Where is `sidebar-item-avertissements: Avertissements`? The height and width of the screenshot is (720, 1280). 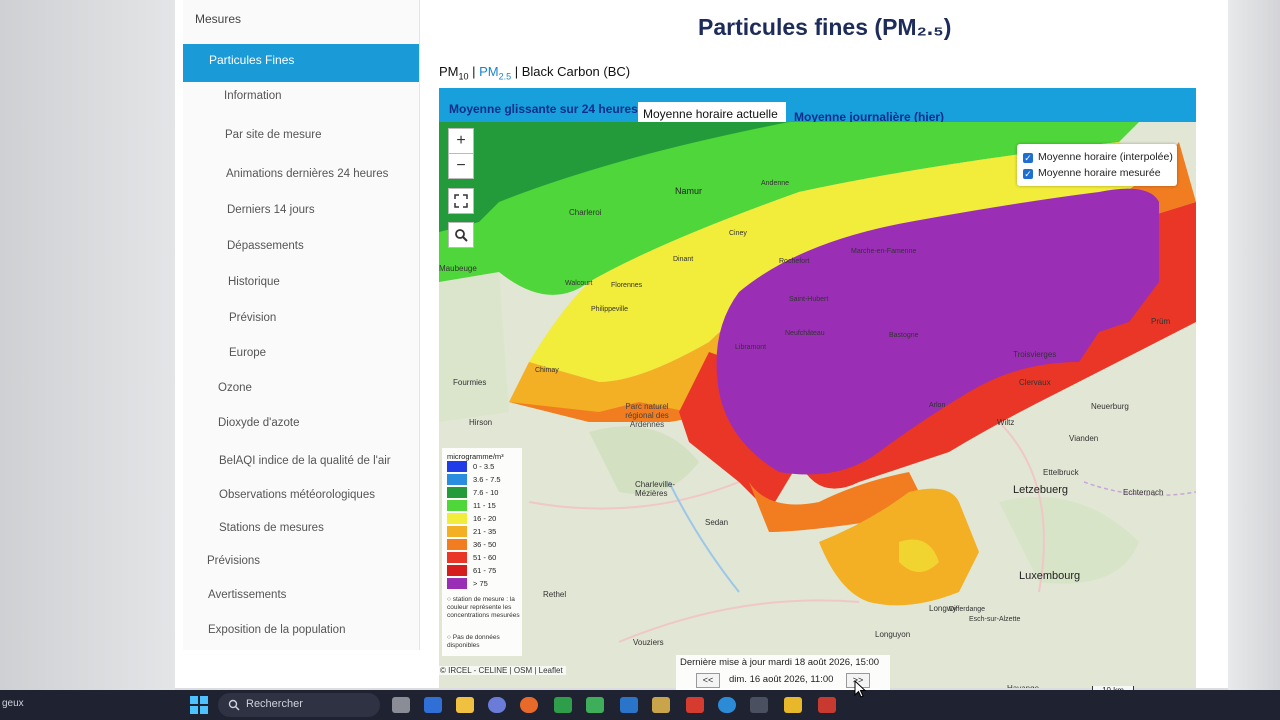
sidebar-item-avertissements: Avertissements is located at coordinates (247, 595).